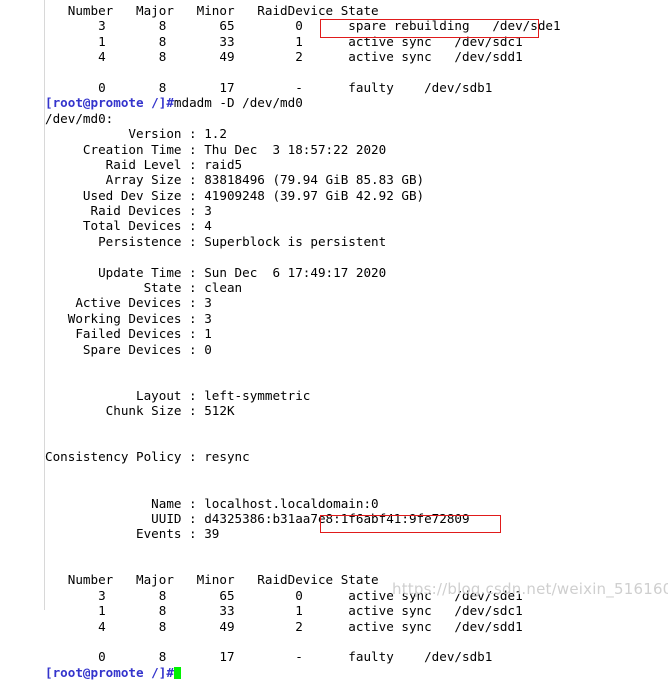  Describe the element at coordinates (356, 102) in the screenshot. I see `command-line: [root@promote /]#mdadm -D /dev/md0` at that location.